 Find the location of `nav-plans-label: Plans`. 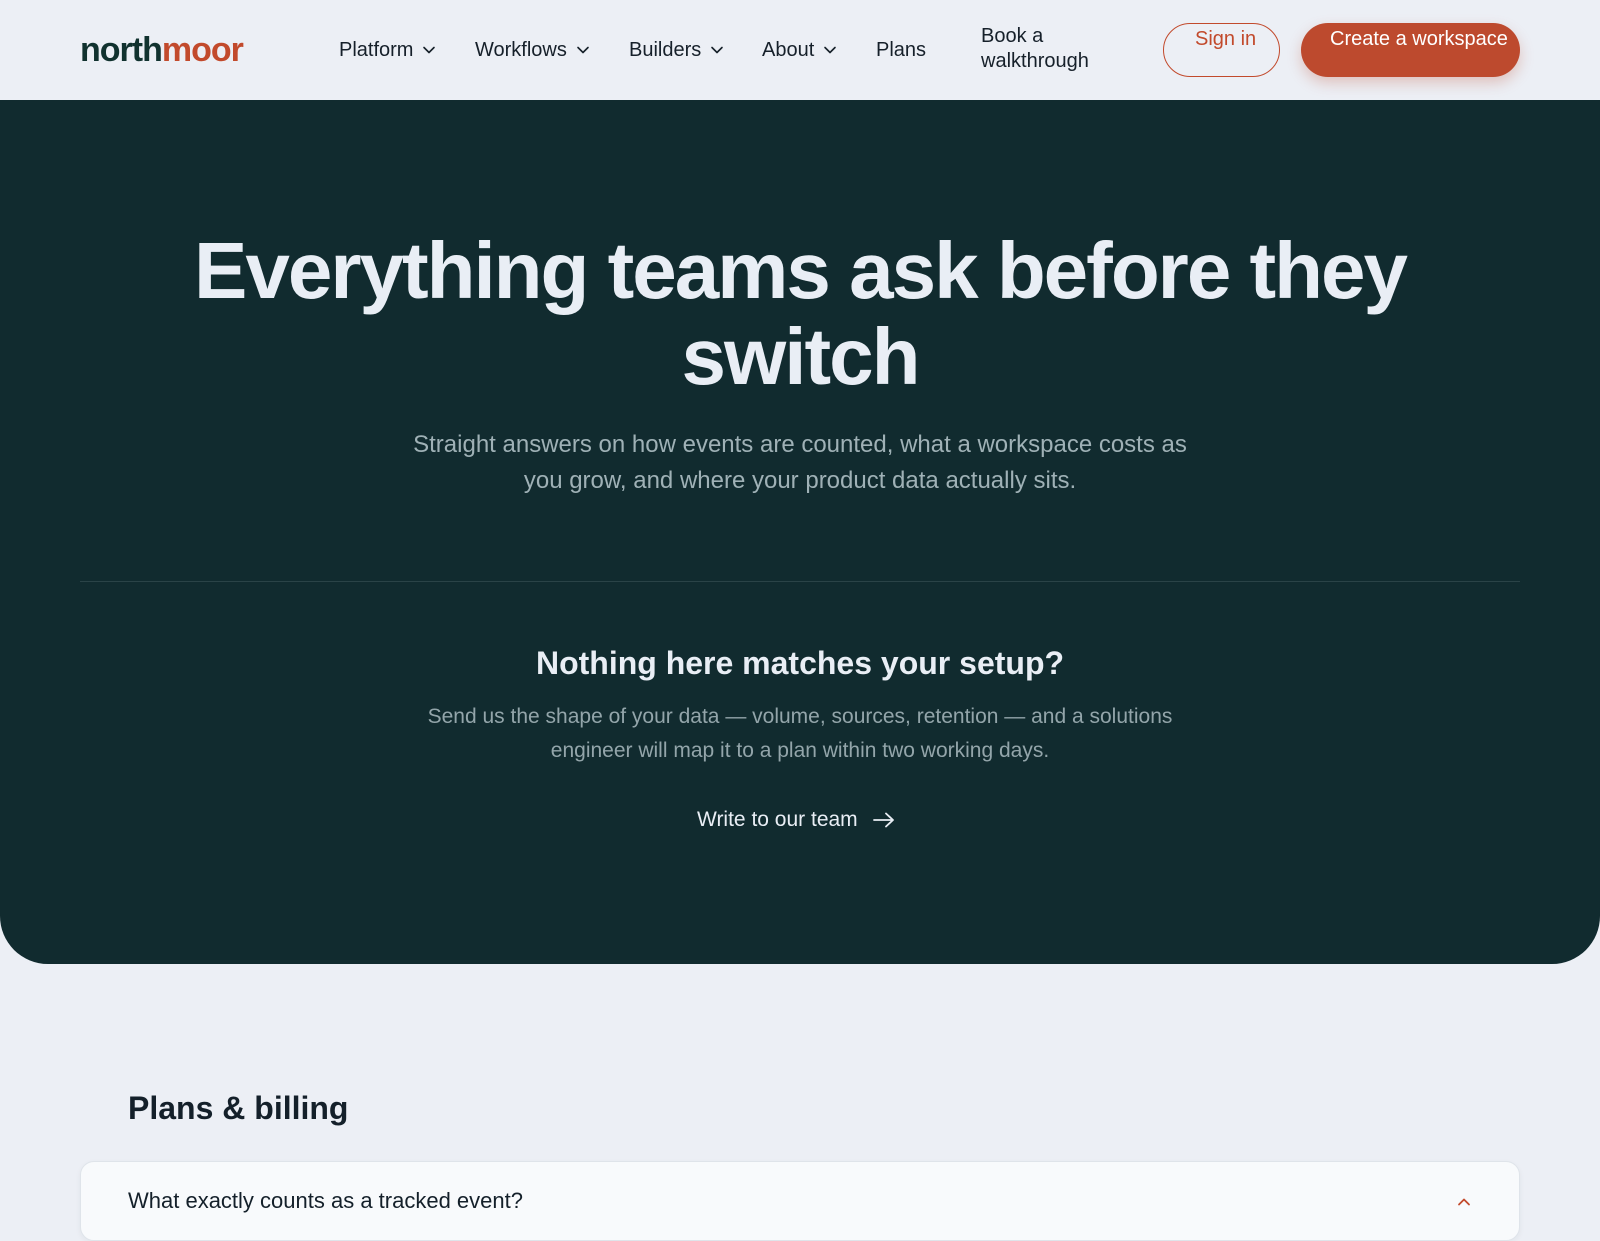

nav-plans-label: Plans is located at coordinates (901, 50).